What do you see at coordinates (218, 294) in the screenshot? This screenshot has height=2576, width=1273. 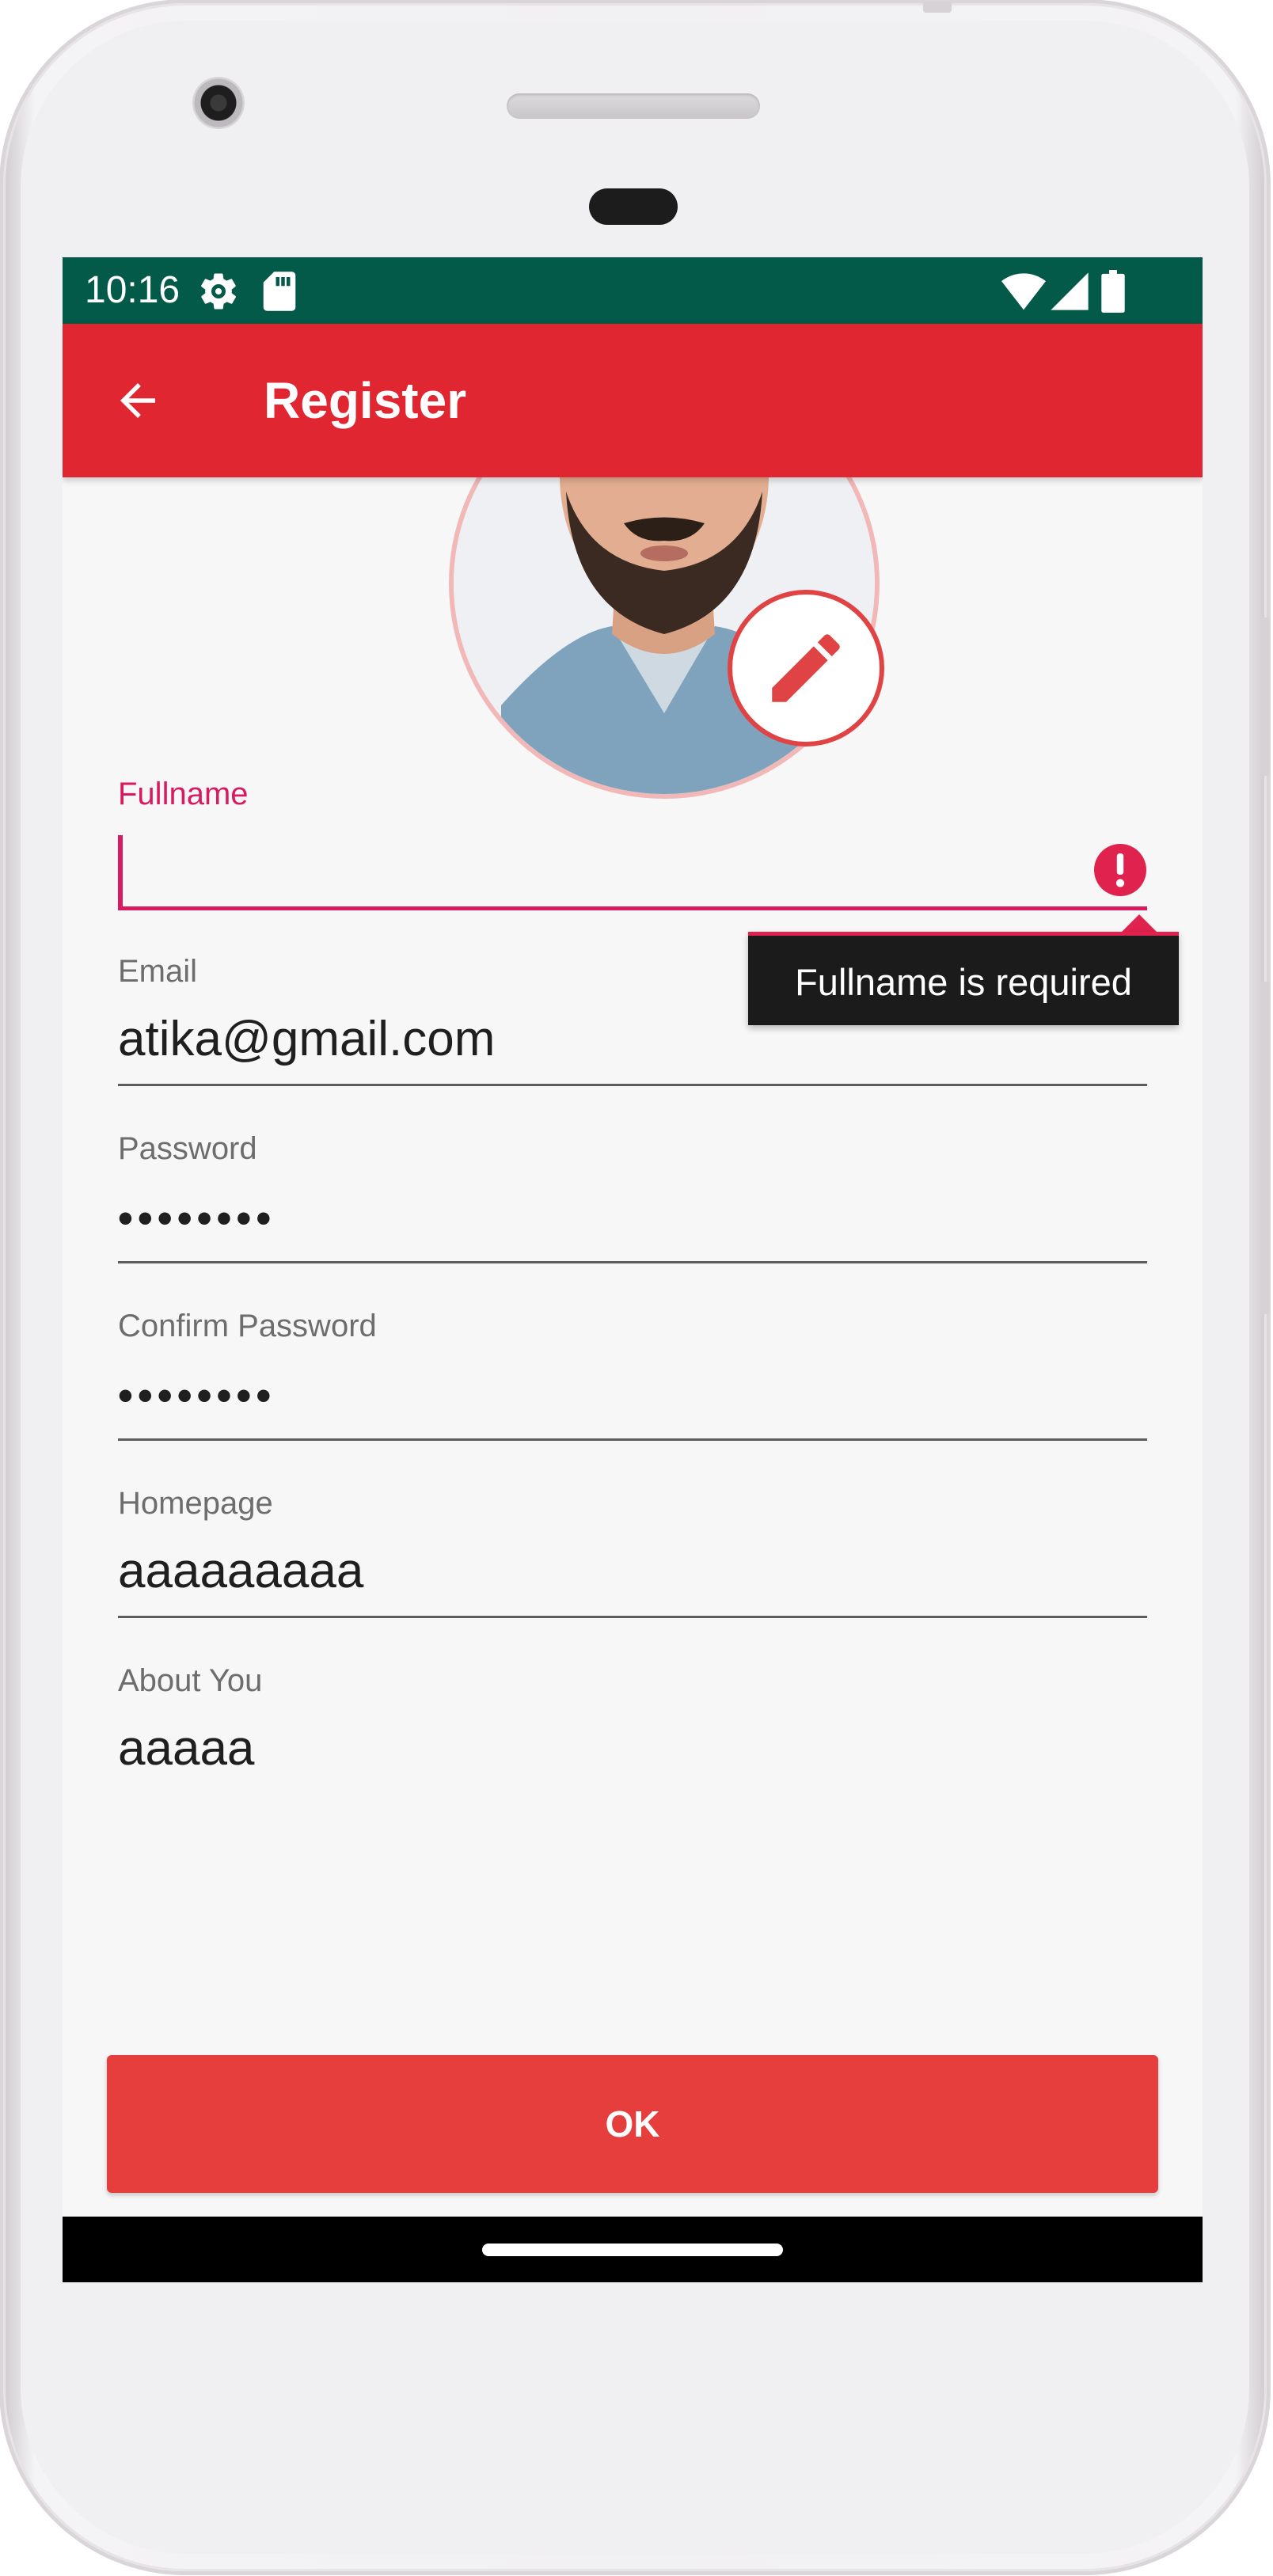 I see `settings-icon` at bounding box center [218, 294].